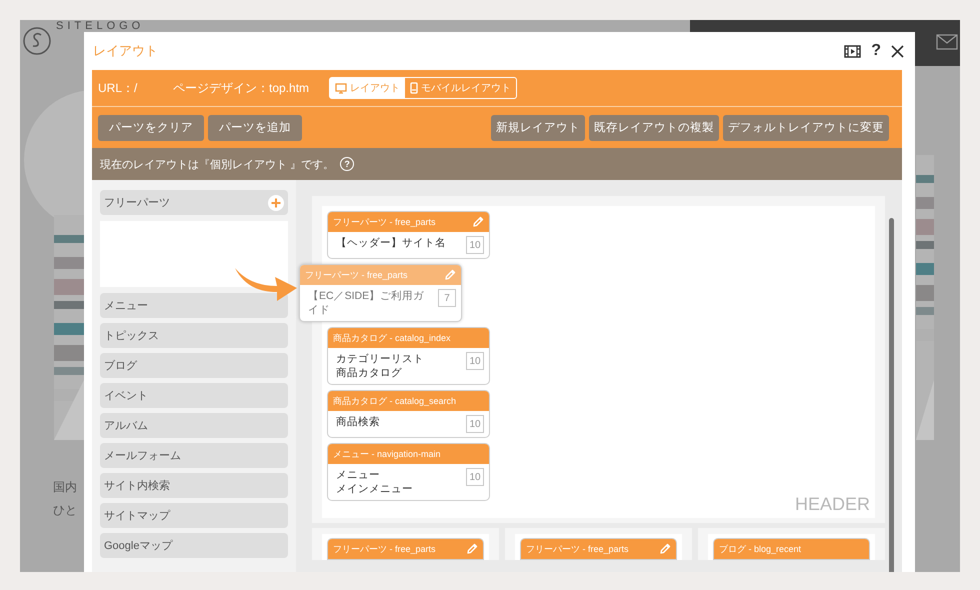 The image size is (980, 590). Describe the element at coordinates (255, 127) in the screenshot. I see `toolbar-button: パーツを追加` at that location.